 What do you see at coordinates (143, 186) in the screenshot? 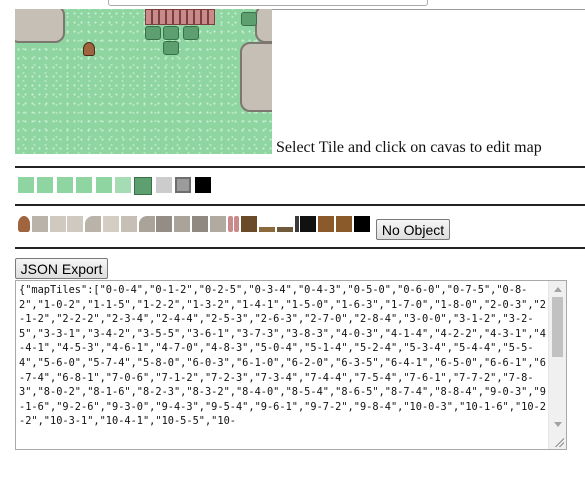
I see `bush-tile` at bounding box center [143, 186].